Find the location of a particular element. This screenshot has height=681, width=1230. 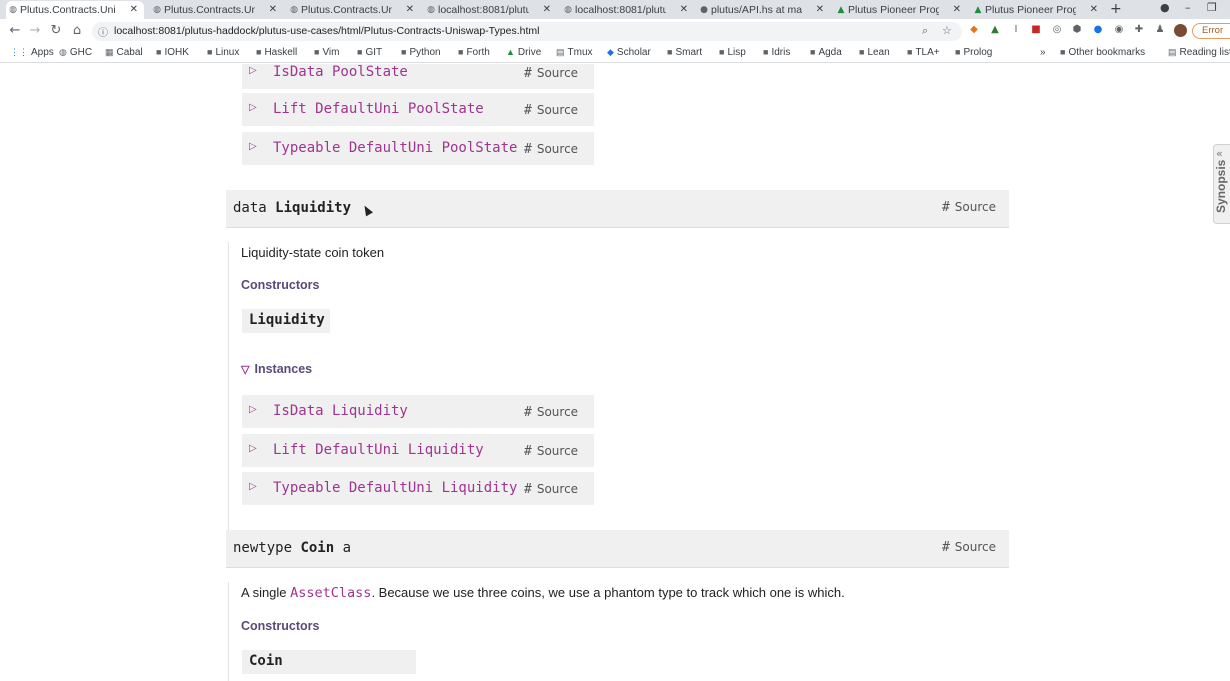

instance-label: Lift DefaultUni Liquidity is located at coordinates (378, 450).